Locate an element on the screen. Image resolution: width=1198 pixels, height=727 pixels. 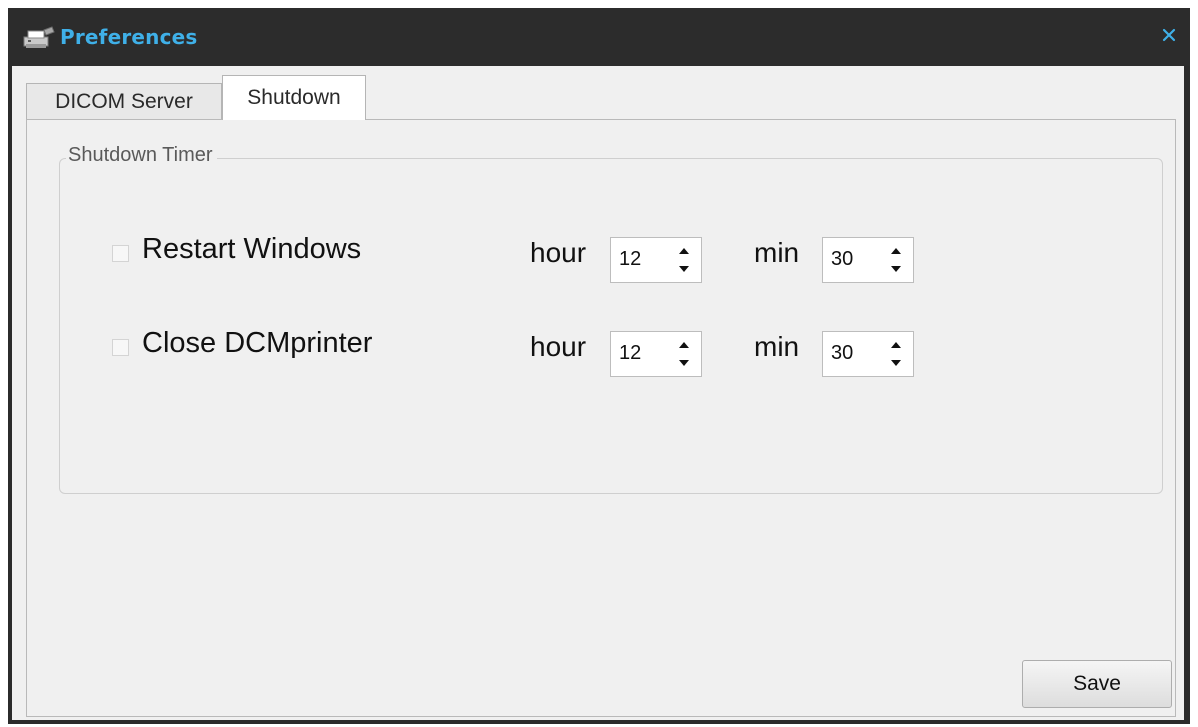
close-dcmprinter-checkbox is located at coordinates (120, 347).